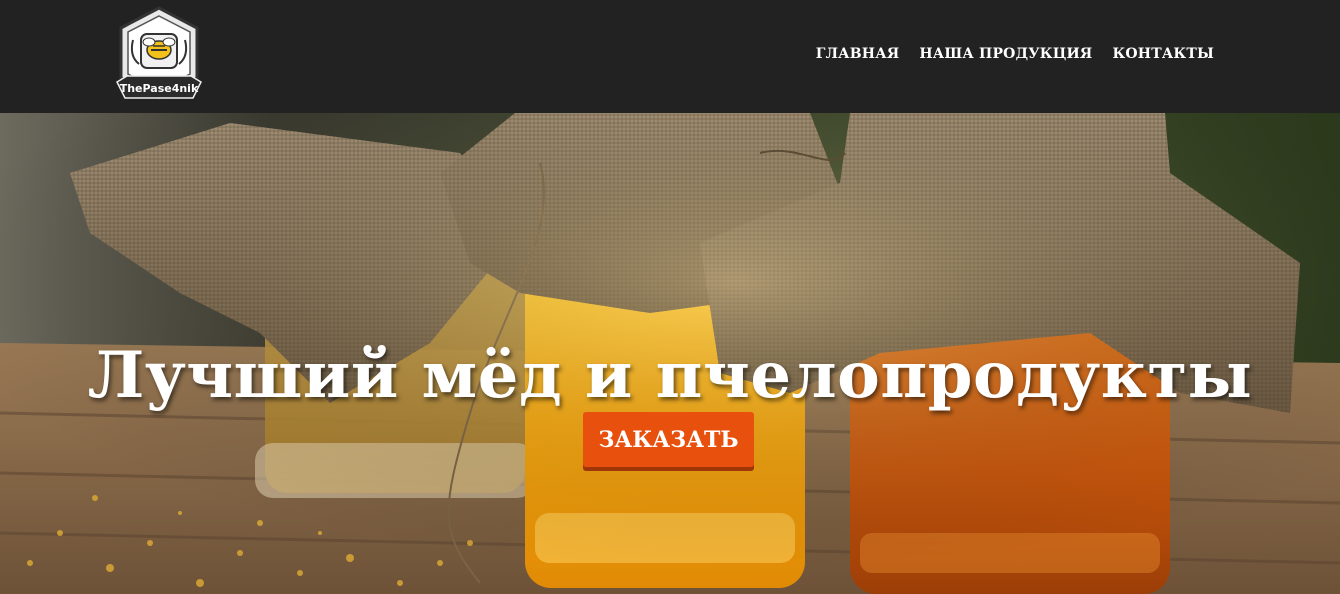 This screenshot has width=1340, height=594. I want to click on logo-text: ThePase4nik, so click(159, 88).